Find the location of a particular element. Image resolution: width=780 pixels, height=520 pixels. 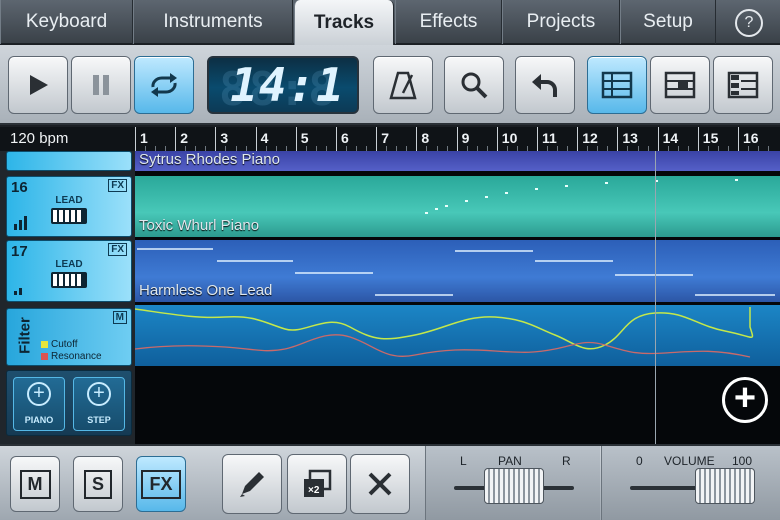

view-piano-roll-button is located at coordinates (743, 85).